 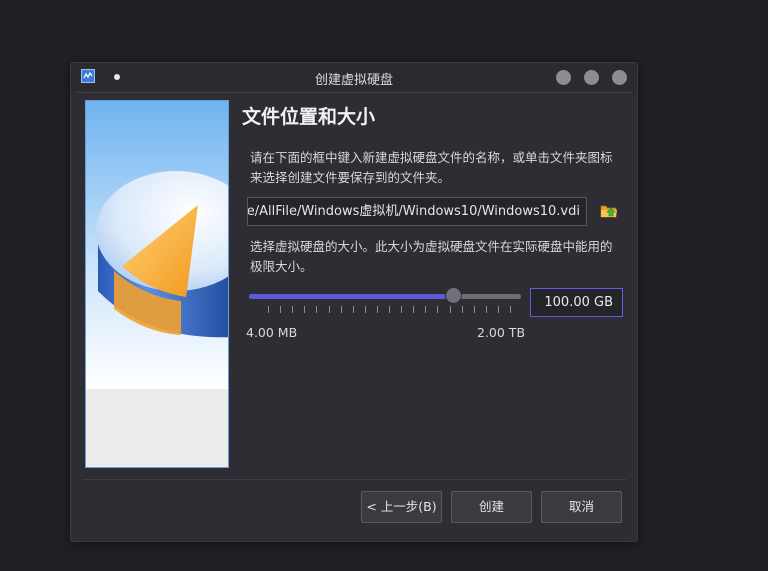 What do you see at coordinates (453, 295) in the screenshot?
I see `slider-handle` at bounding box center [453, 295].